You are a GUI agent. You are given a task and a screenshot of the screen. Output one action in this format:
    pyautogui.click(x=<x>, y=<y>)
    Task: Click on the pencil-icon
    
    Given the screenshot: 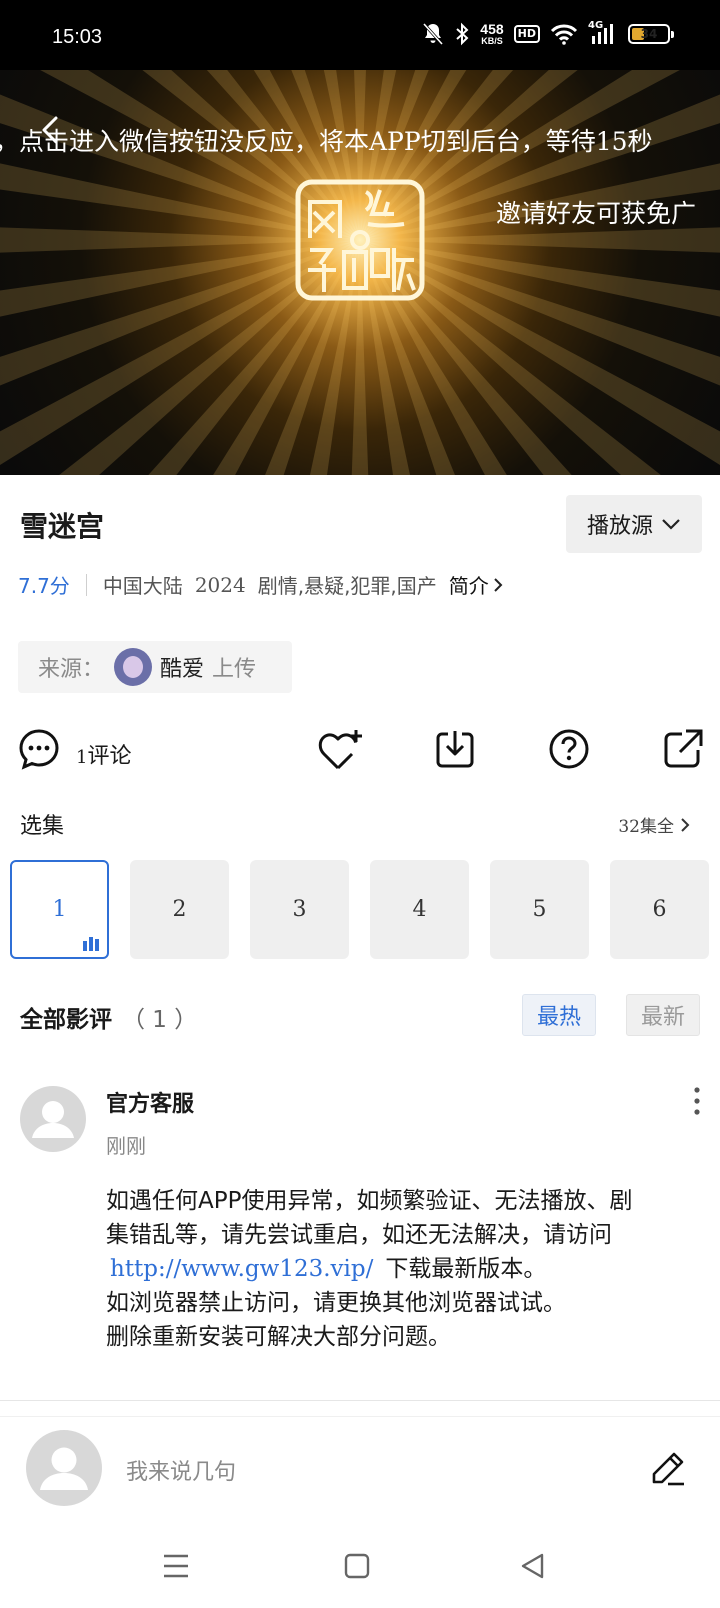 What is the action you would take?
    pyautogui.click(x=668, y=1468)
    